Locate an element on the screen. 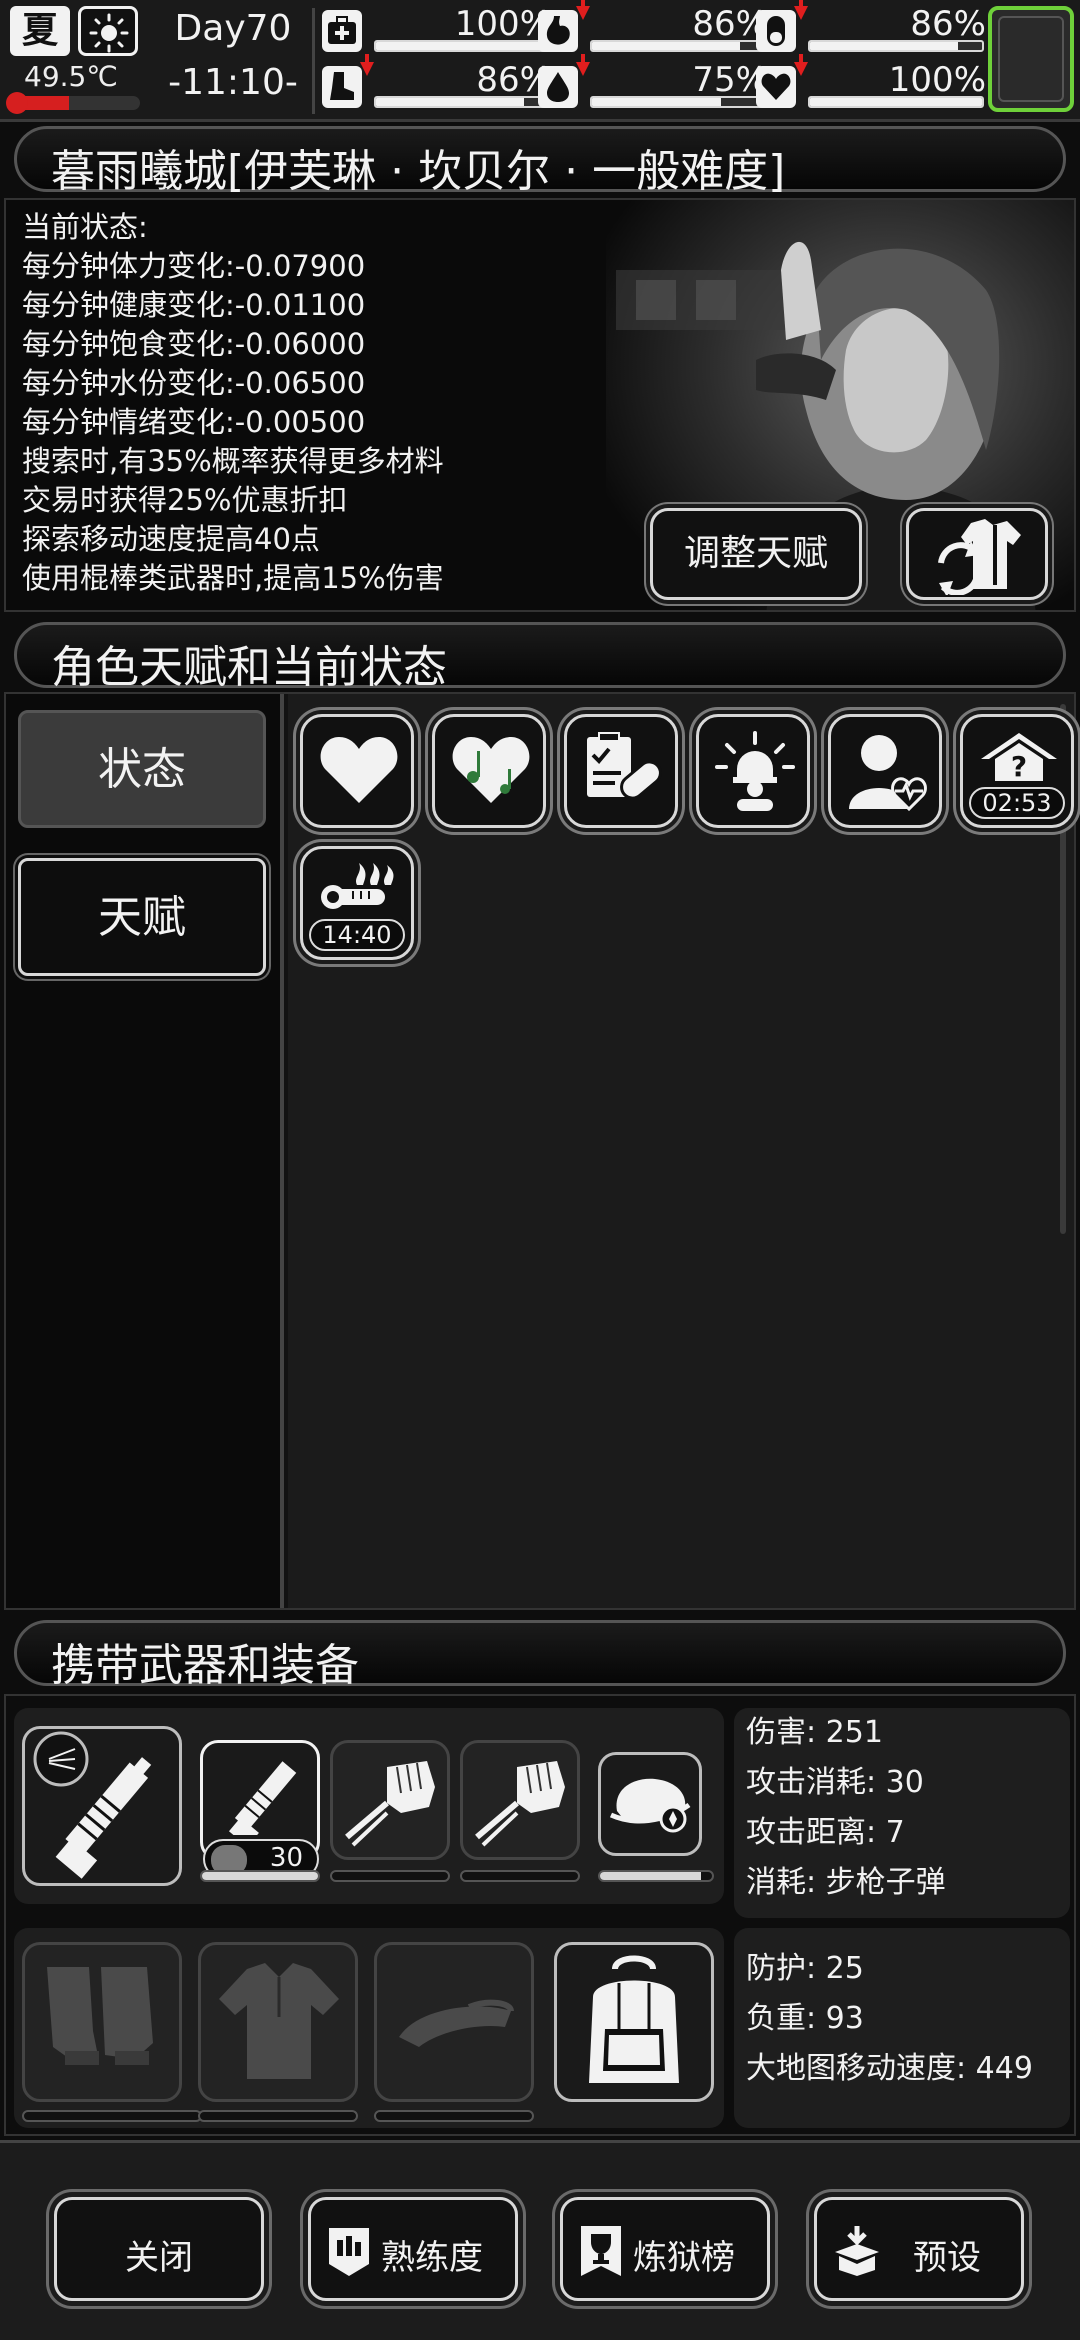  stat-water-bar is located at coordinates (678, 102).